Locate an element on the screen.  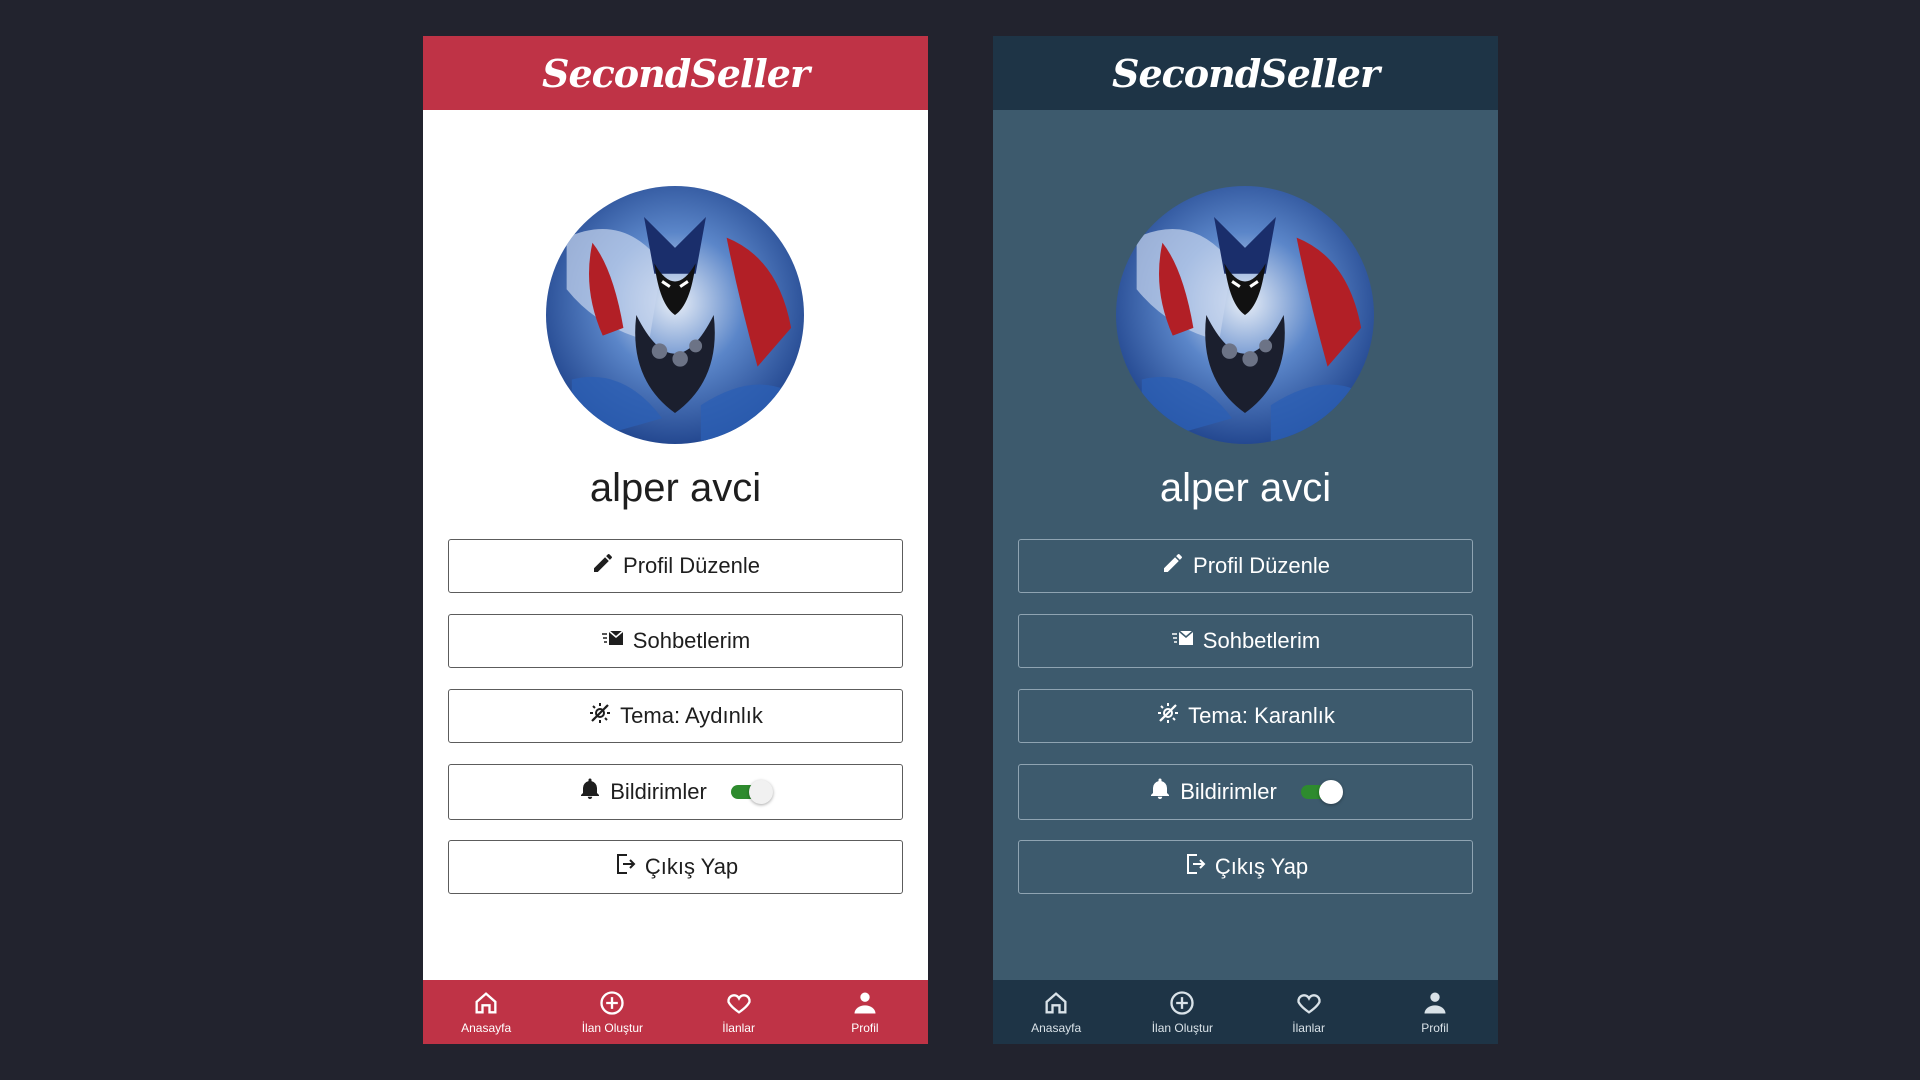
theme-button: Tema: Aydınlık is located at coordinates (675, 716).